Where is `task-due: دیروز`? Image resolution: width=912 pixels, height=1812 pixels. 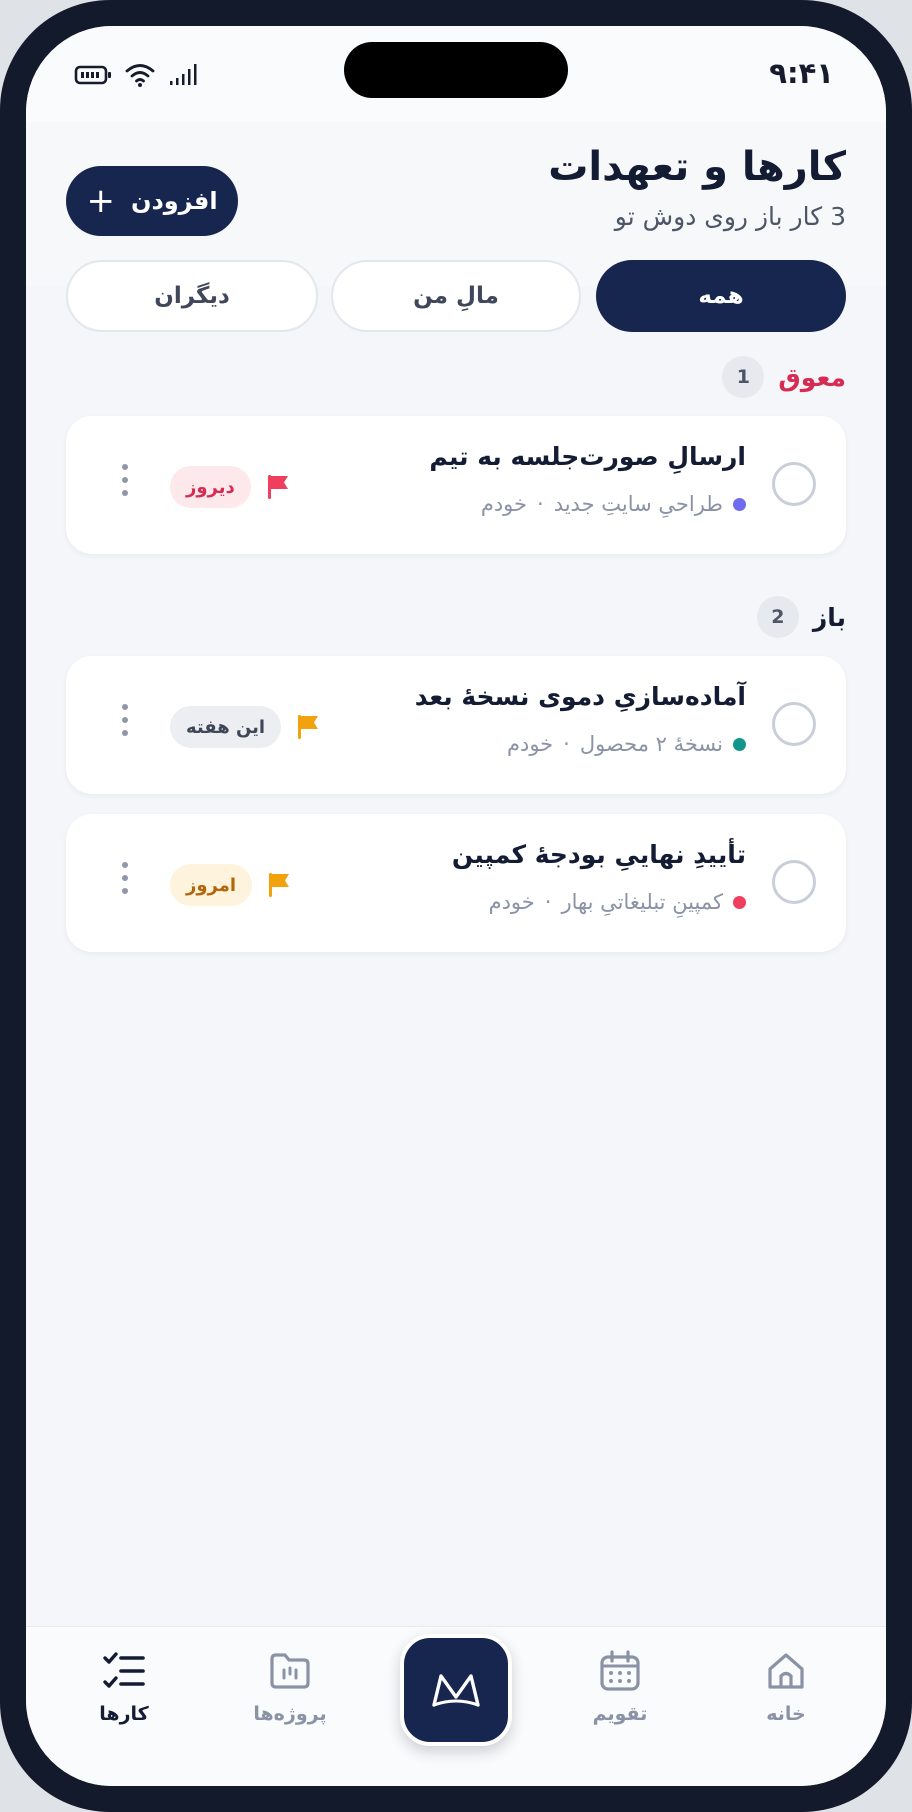
task-due: دیروز is located at coordinates (230, 487).